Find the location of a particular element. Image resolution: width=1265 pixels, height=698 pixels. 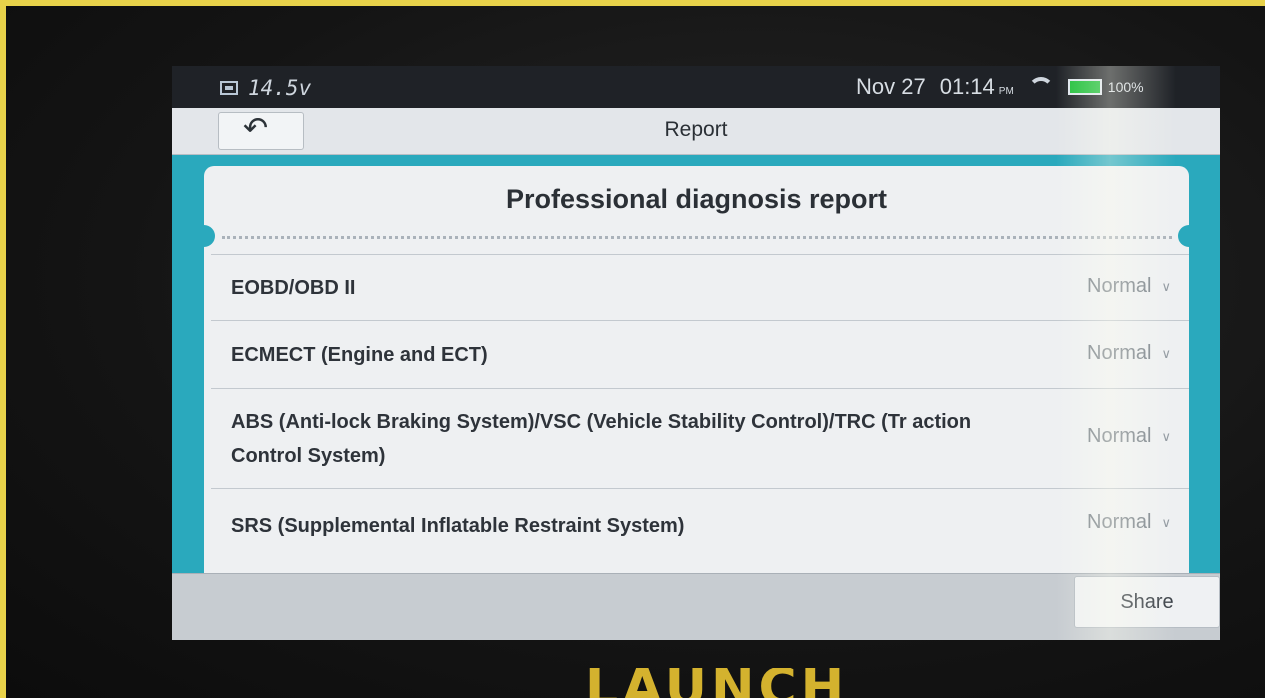

car-battery-icon is located at coordinates (229, 88).